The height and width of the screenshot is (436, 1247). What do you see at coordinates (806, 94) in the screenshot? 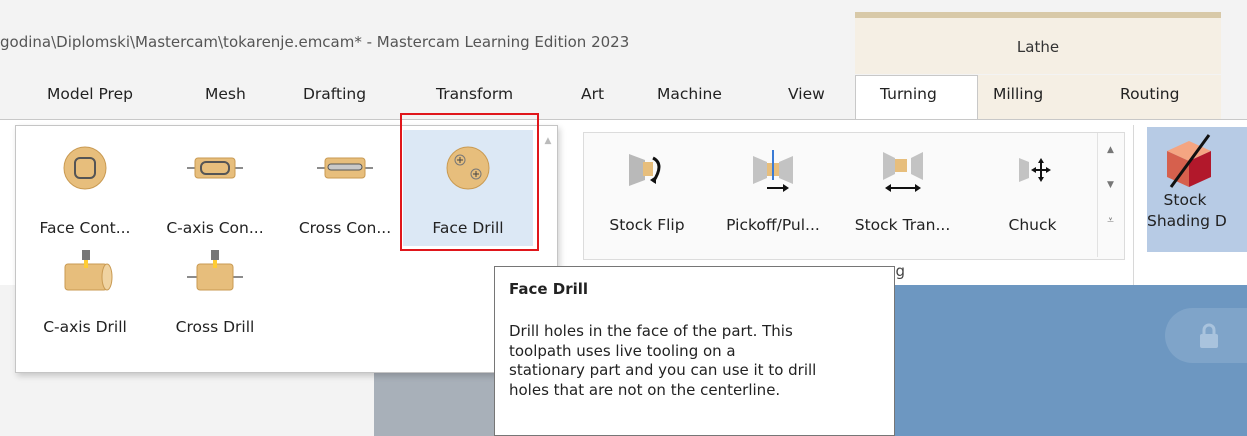
I see `tab-view: View` at bounding box center [806, 94].